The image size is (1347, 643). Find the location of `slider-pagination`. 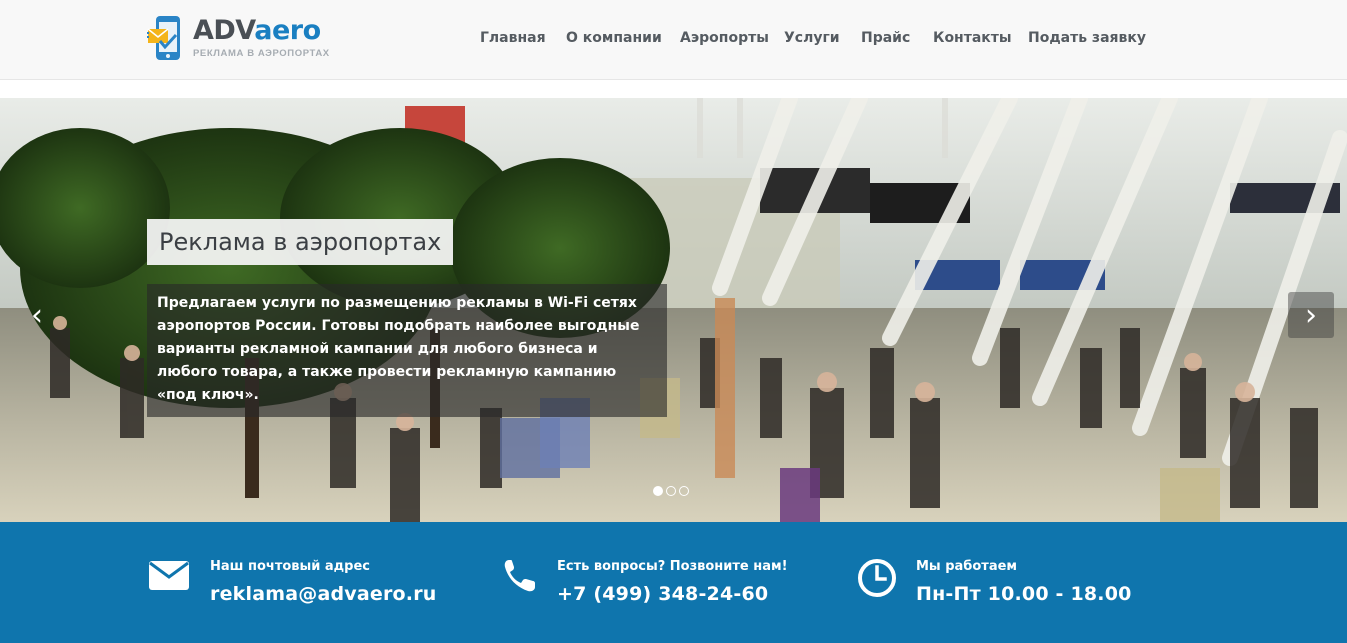

slider-pagination is located at coordinates (671, 491).